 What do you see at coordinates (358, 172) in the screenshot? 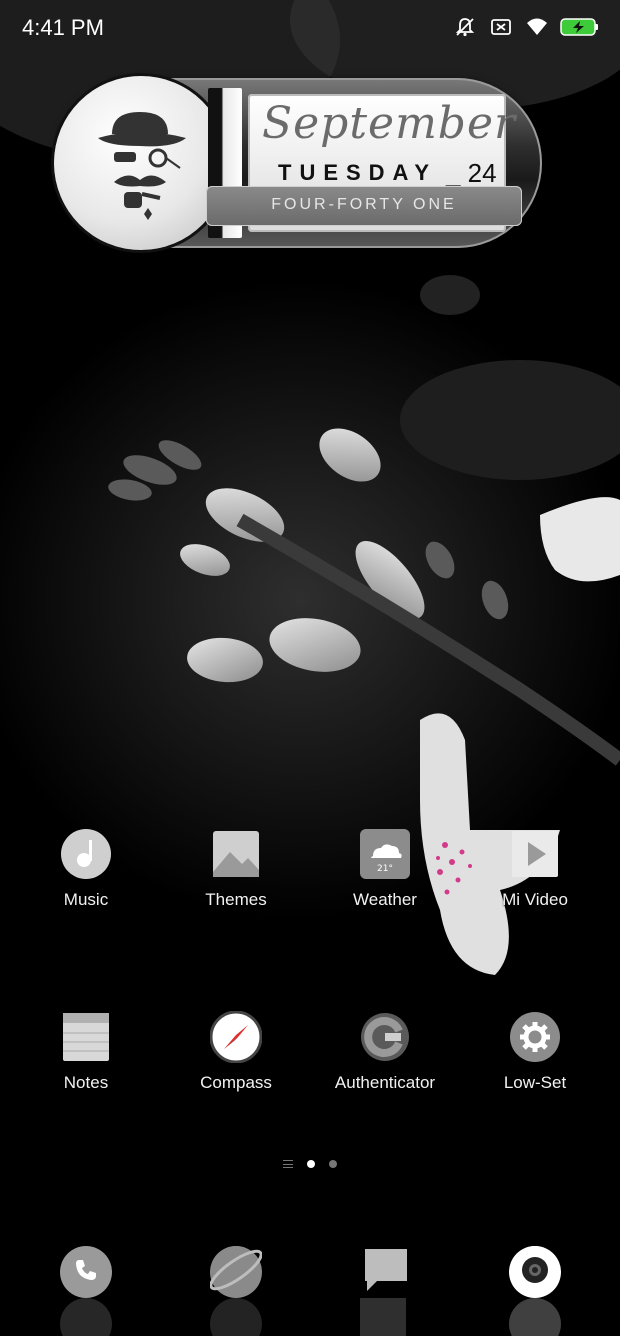
I see `widget-weekday: TUESDAY` at bounding box center [358, 172].